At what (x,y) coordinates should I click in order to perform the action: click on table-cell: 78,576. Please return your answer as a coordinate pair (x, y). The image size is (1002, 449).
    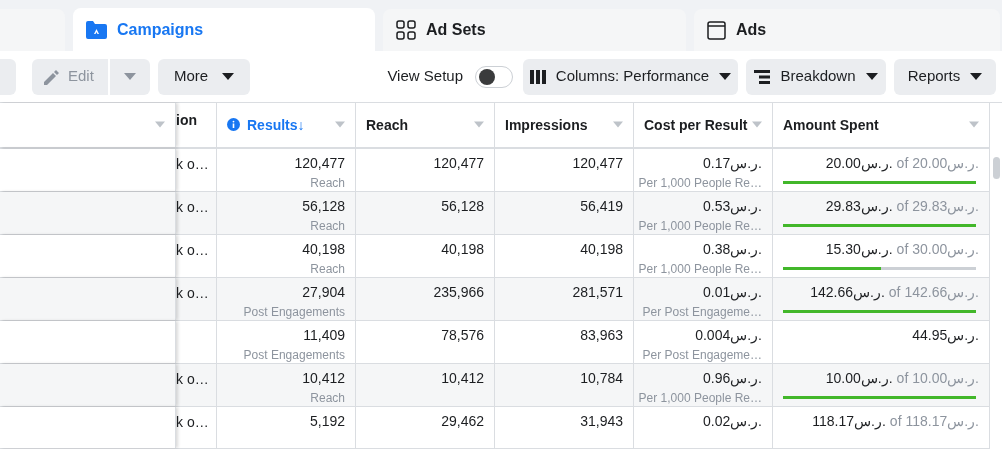
    Looking at the image, I should click on (462, 334).